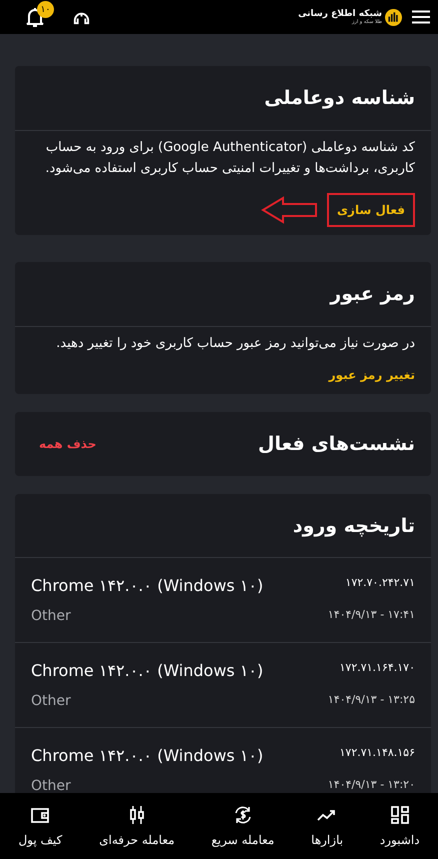 This screenshot has width=438, height=859. What do you see at coordinates (40, 826) in the screenshot?
I see `nav-item: کیف پول` at bounding box center [40, 826].